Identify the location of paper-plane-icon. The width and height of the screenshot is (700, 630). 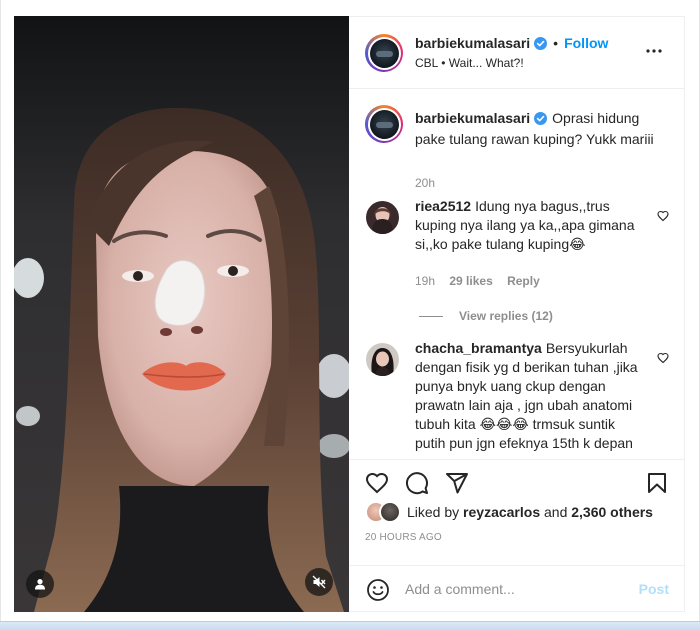
(457, 483).